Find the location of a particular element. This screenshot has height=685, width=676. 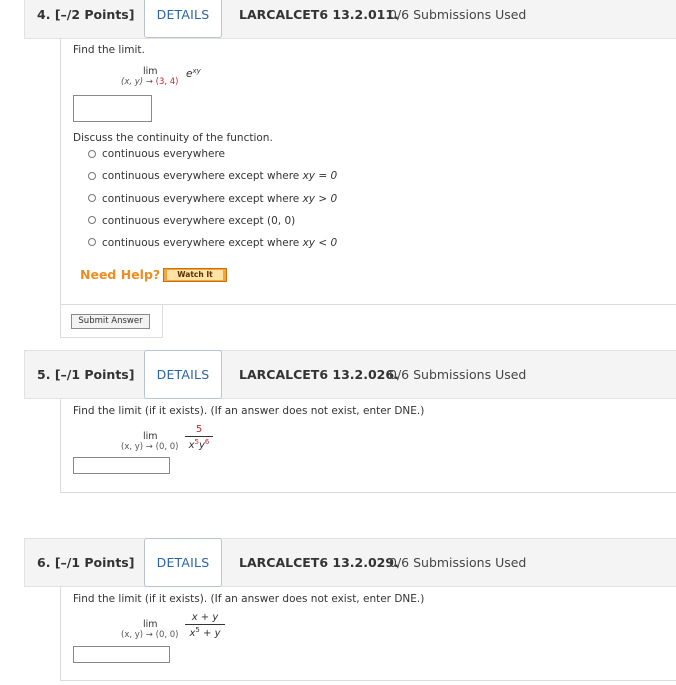

denominator: x5y6 is located at coordinates (199, 444).